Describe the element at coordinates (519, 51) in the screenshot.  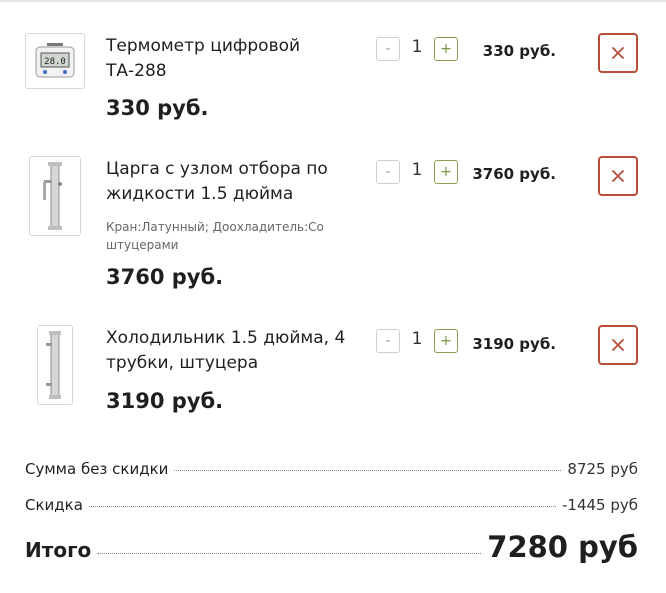
I see `line-total-price: 330 руб.` at that location.